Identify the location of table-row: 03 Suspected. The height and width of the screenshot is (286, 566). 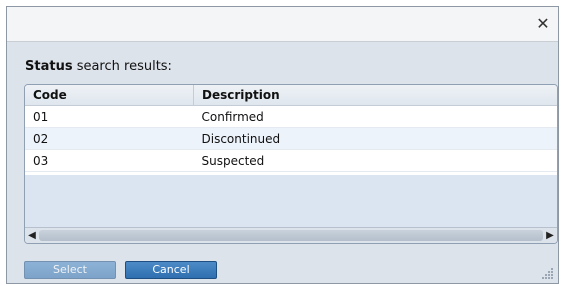
(291, 160).